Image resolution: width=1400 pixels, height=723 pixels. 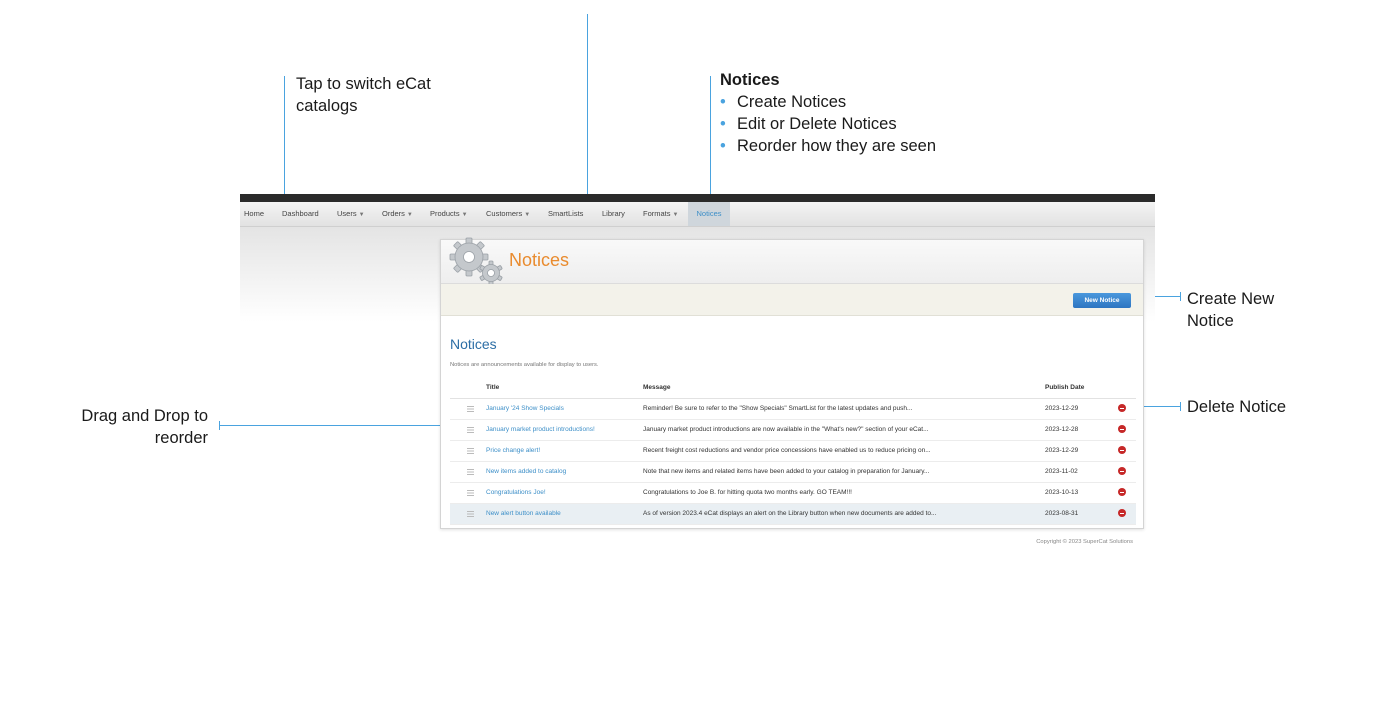 What do you see at coordinates (1237, 407) in the screenshot?
I see `delete-callout-text: Delete Notice` at bounding box center [1237, 407].